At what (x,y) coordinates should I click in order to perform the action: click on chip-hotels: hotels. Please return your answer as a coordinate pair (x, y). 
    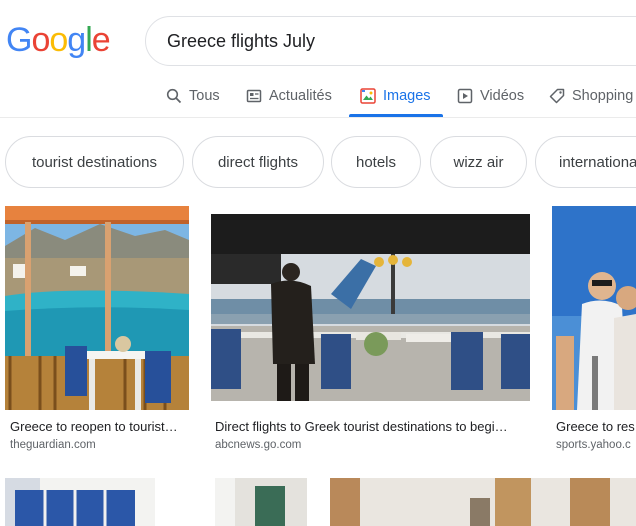
    Looking at the image, I should click on (376, 162).